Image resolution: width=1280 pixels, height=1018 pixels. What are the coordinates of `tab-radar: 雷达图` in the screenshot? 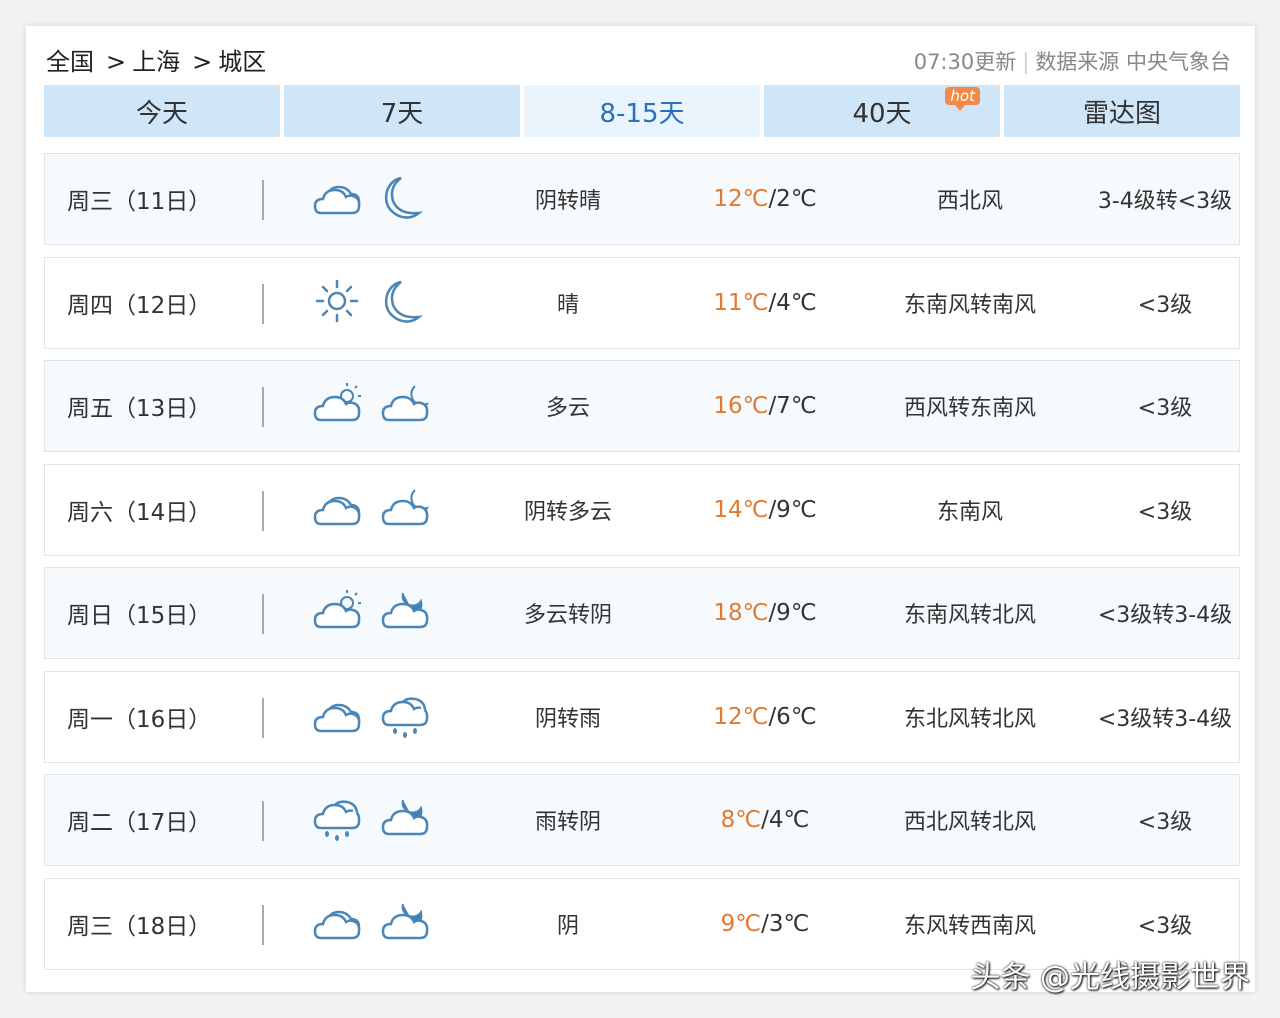 It's located at (1122, 111).